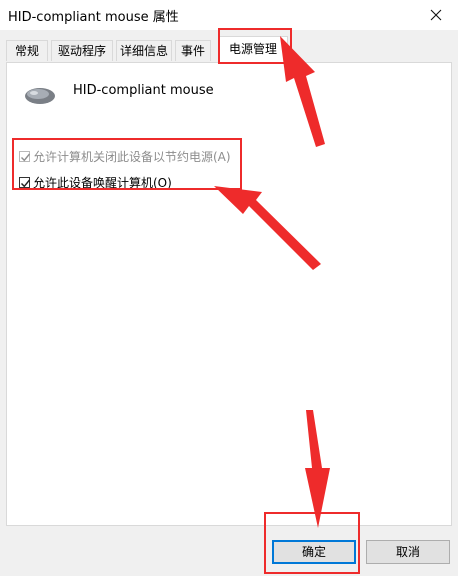 The image size is (458, 576). I want to click on close-icon, so click(436, 15).